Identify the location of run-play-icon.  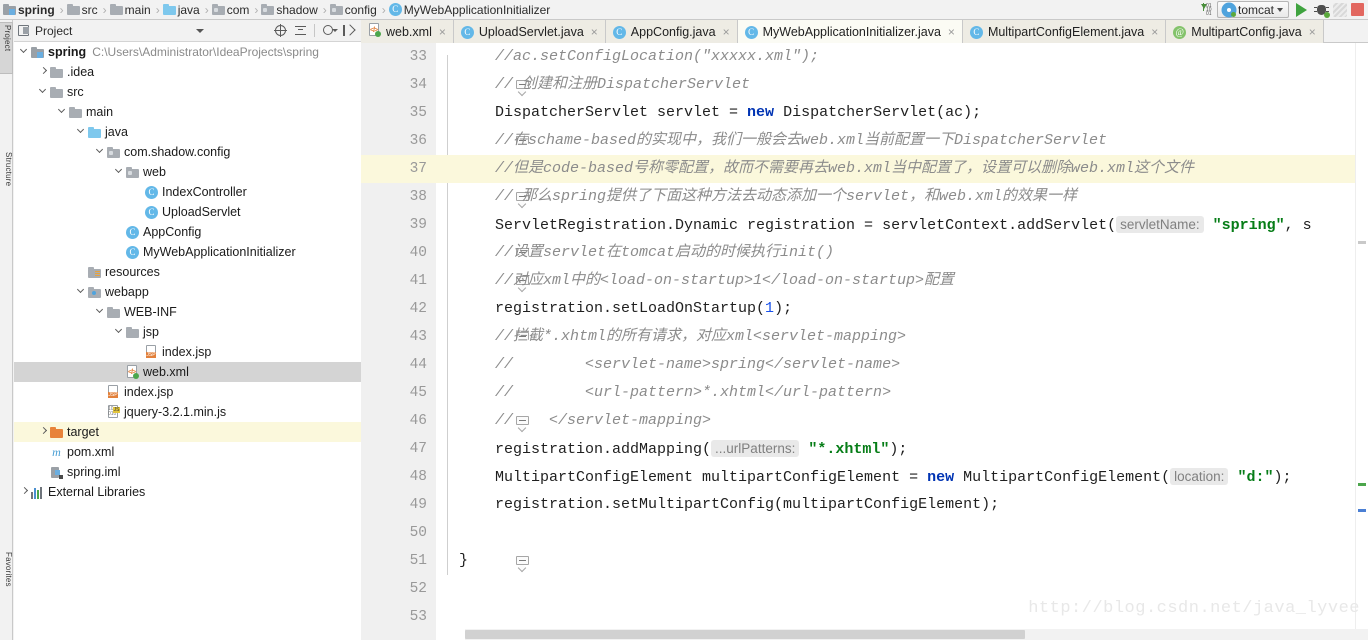
(1301, 9).